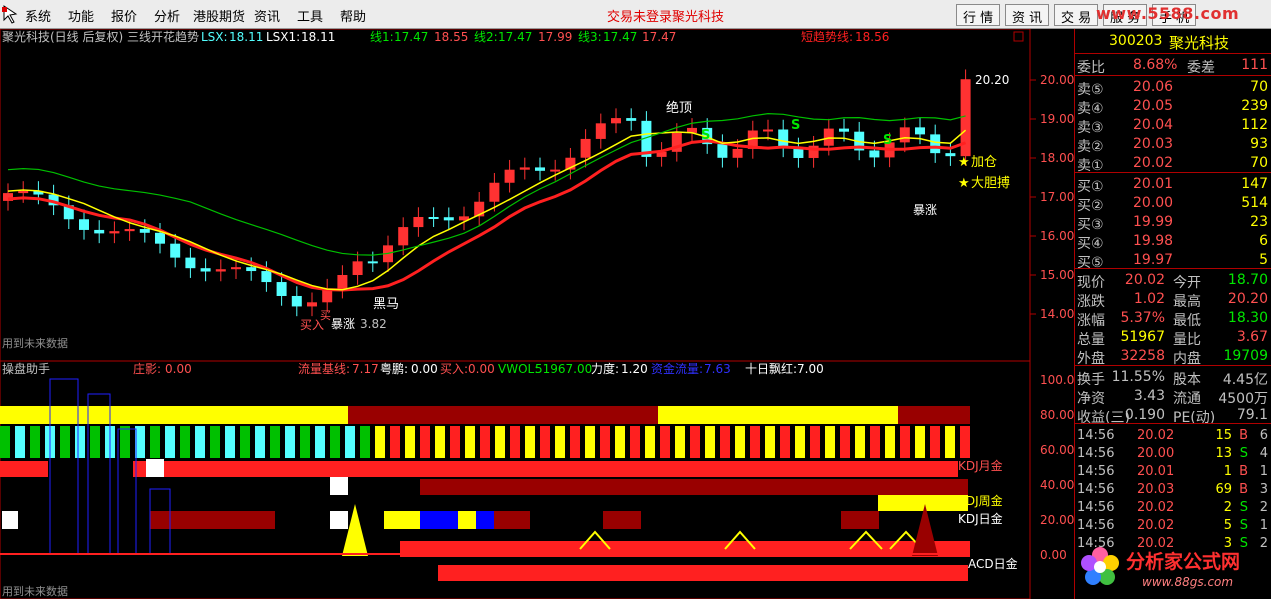  Describe the element at coordinates (705, 135) in the screenshot. I see `sell-signal-1: S` at that location.